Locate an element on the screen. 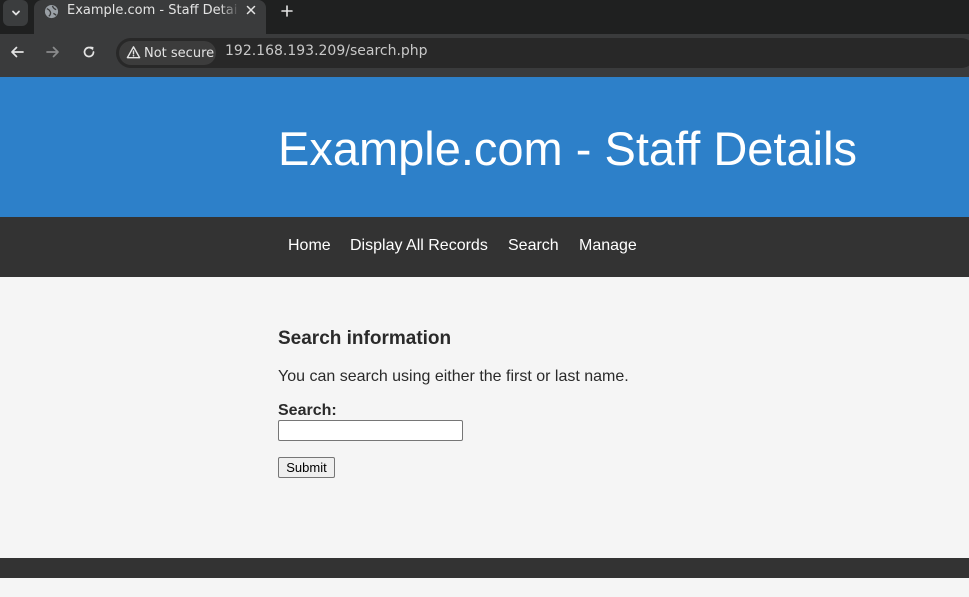 This screenshot has height=597, width=969. reload-button is located at coordinates (89, 52).